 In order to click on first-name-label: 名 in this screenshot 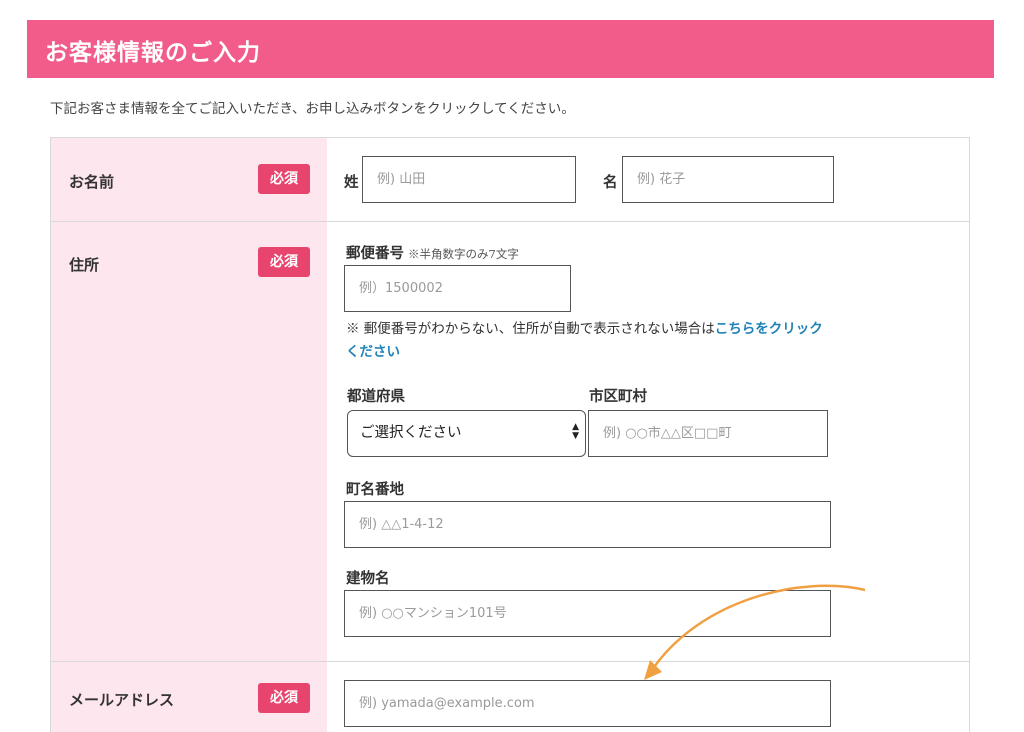, I will do `click(610, 182)`.